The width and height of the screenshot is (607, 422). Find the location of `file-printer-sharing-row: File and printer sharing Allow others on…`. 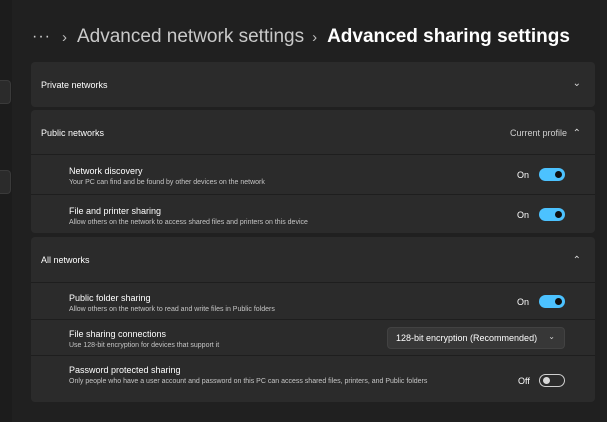

file-printer-sharing-row: File and printer sharing Allow others on… is located at coordinates (313, 213).